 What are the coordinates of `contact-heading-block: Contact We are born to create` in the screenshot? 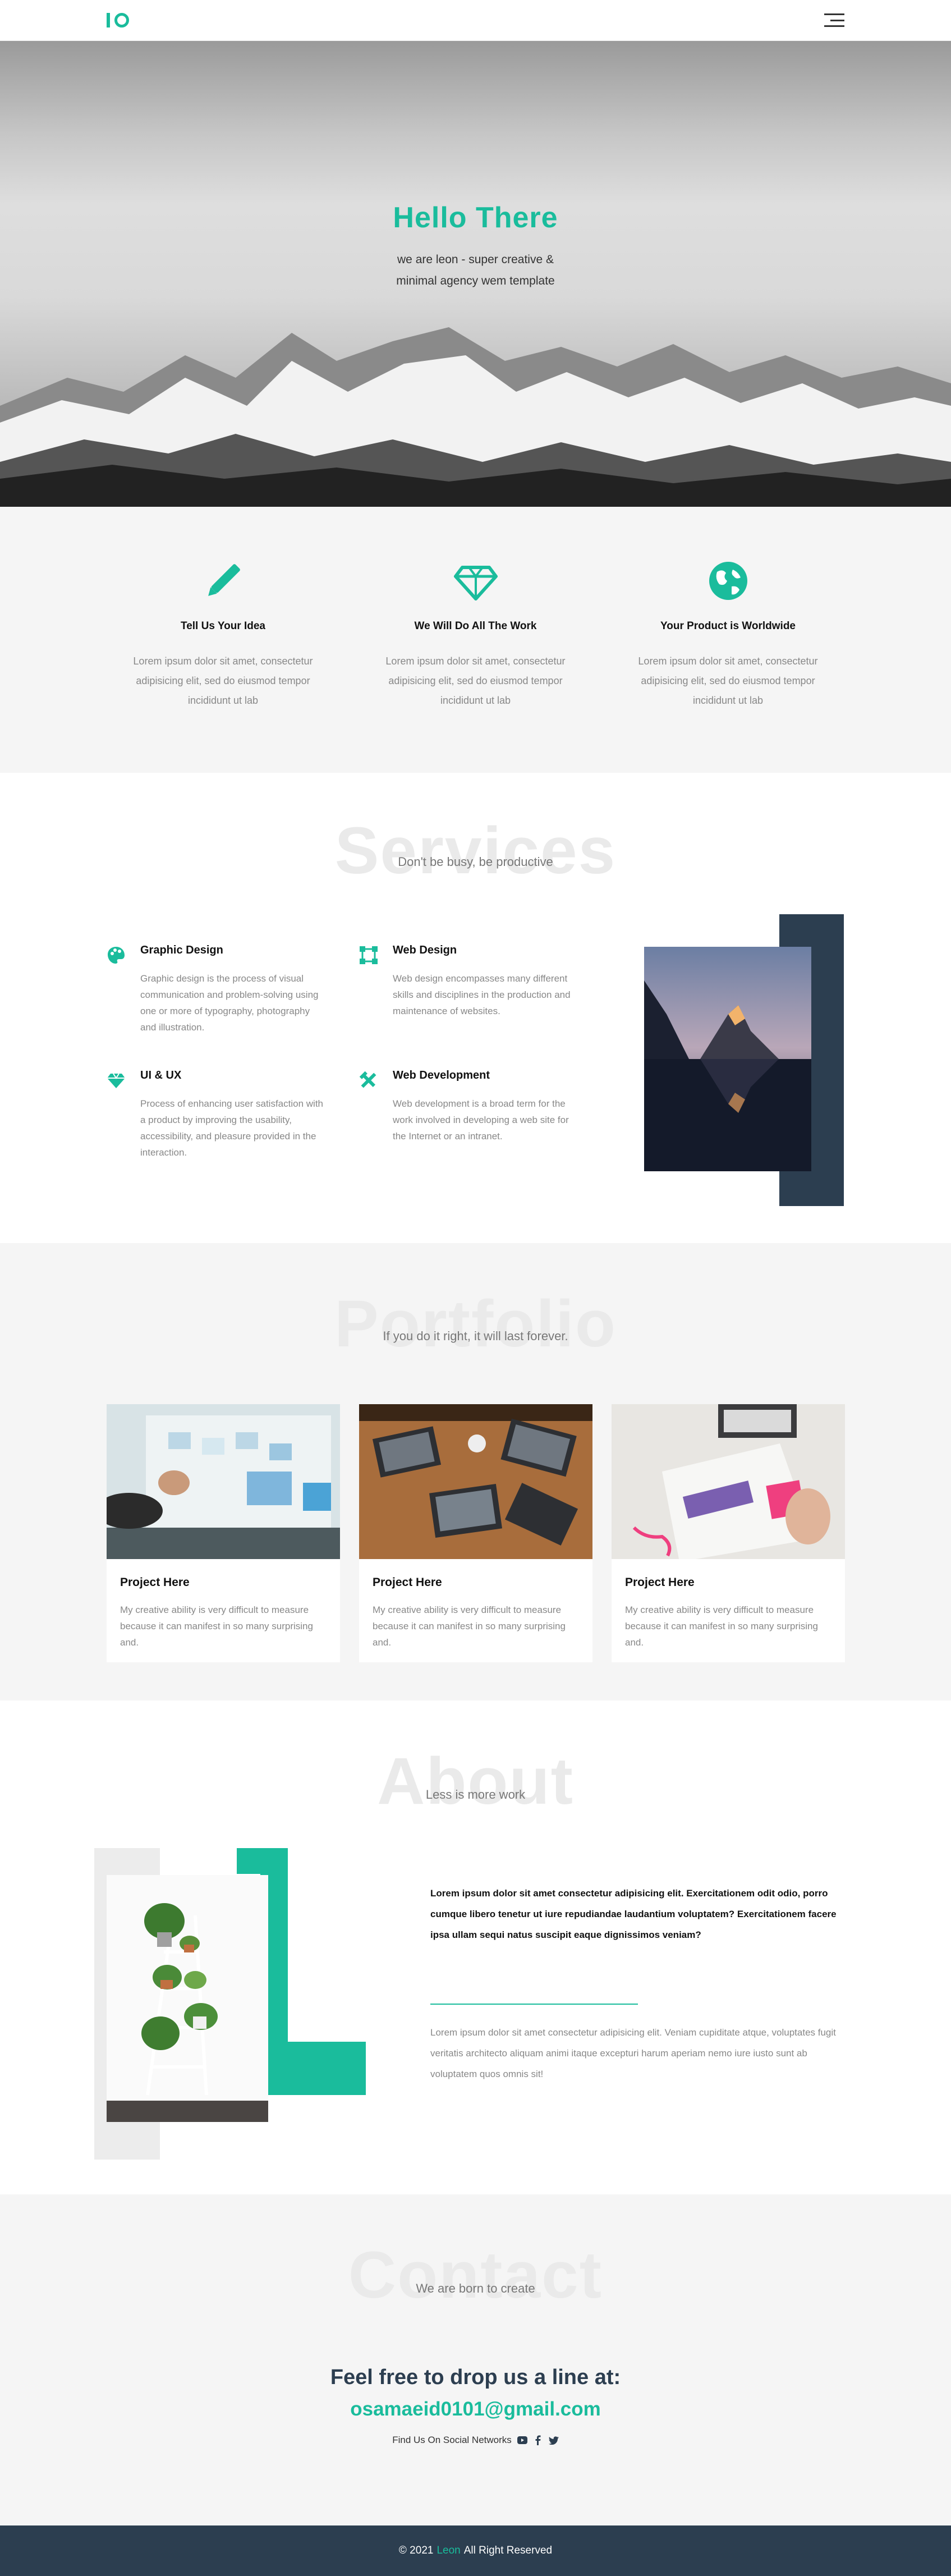 It's located at (475, 2275).